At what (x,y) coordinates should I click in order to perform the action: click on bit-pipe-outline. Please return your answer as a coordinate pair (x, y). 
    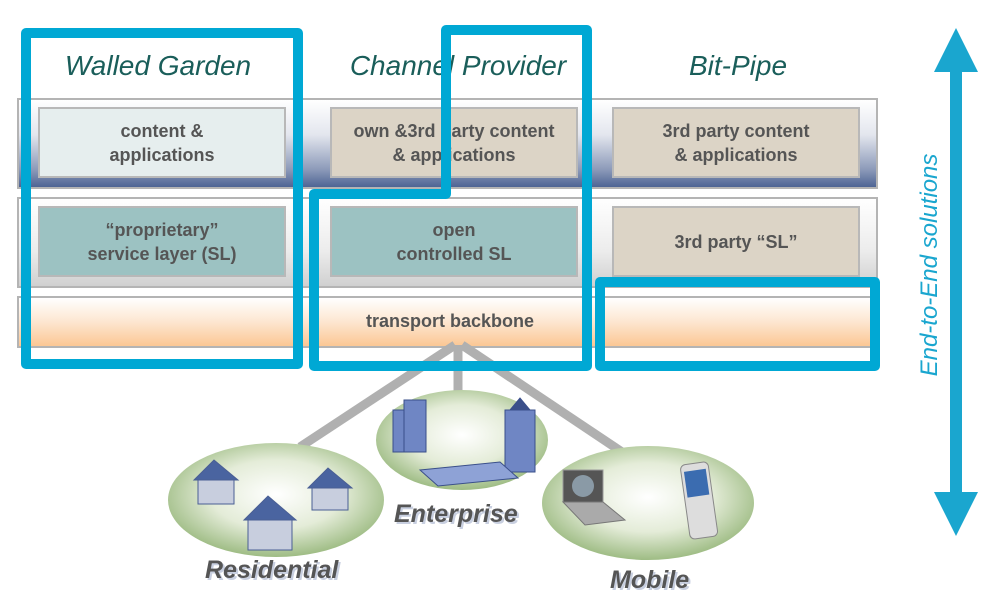
    Looking at the image, I should click on (737, 324).